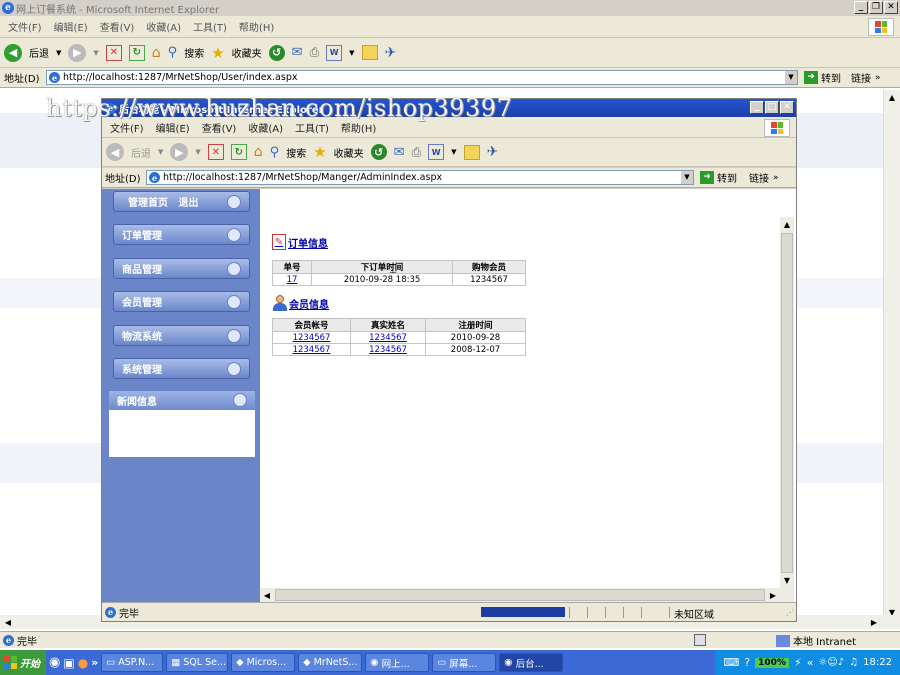 This screenshot has width=900, height=675. What do you see at coordinates (772, 107) in the screenshot?
I see `inner-maximize-button: □` at bounding box center [772, 107].